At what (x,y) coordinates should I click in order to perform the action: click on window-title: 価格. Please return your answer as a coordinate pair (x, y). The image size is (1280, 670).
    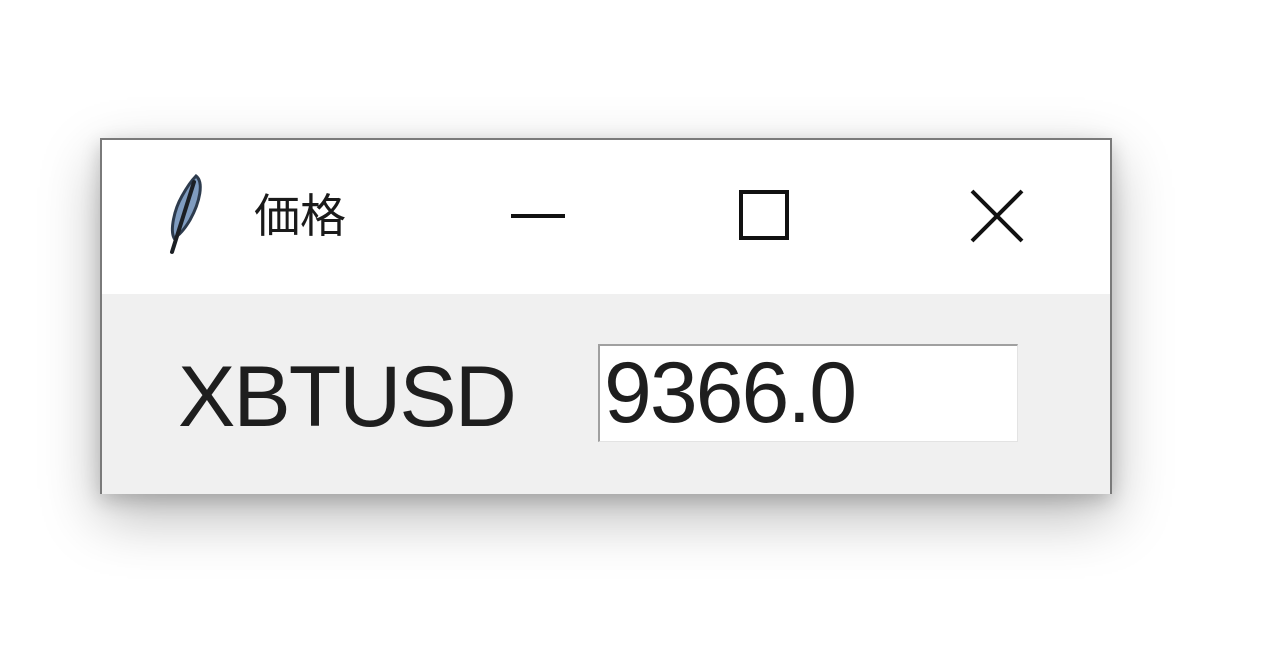
    Looking at the image, I should click on (300, 216).